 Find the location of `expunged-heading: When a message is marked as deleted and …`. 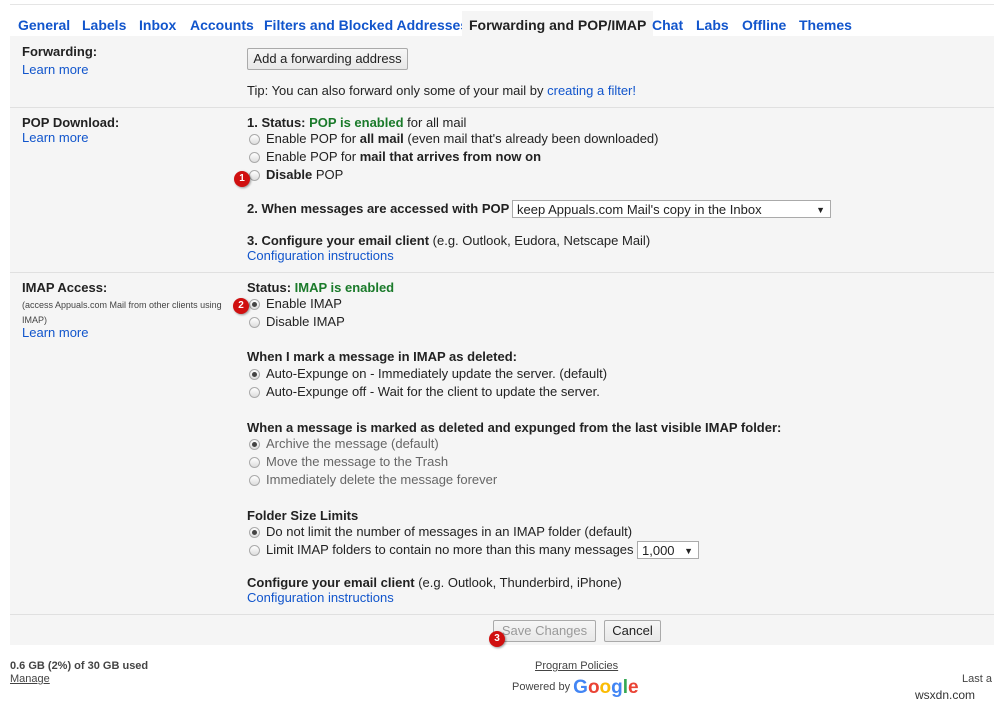

expunged-heading: When a message is marked as deleted and … is located at coordinates (514, 427).